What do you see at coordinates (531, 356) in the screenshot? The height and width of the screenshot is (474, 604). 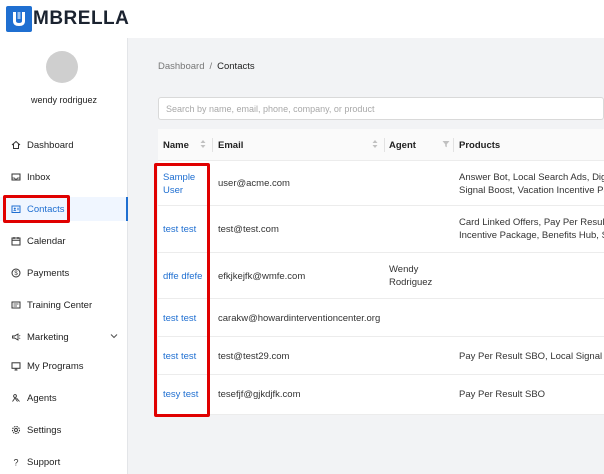 I see `contact-products: Pay Per Result SBO, Local Signal Boo` at bounding box center [531, 356].